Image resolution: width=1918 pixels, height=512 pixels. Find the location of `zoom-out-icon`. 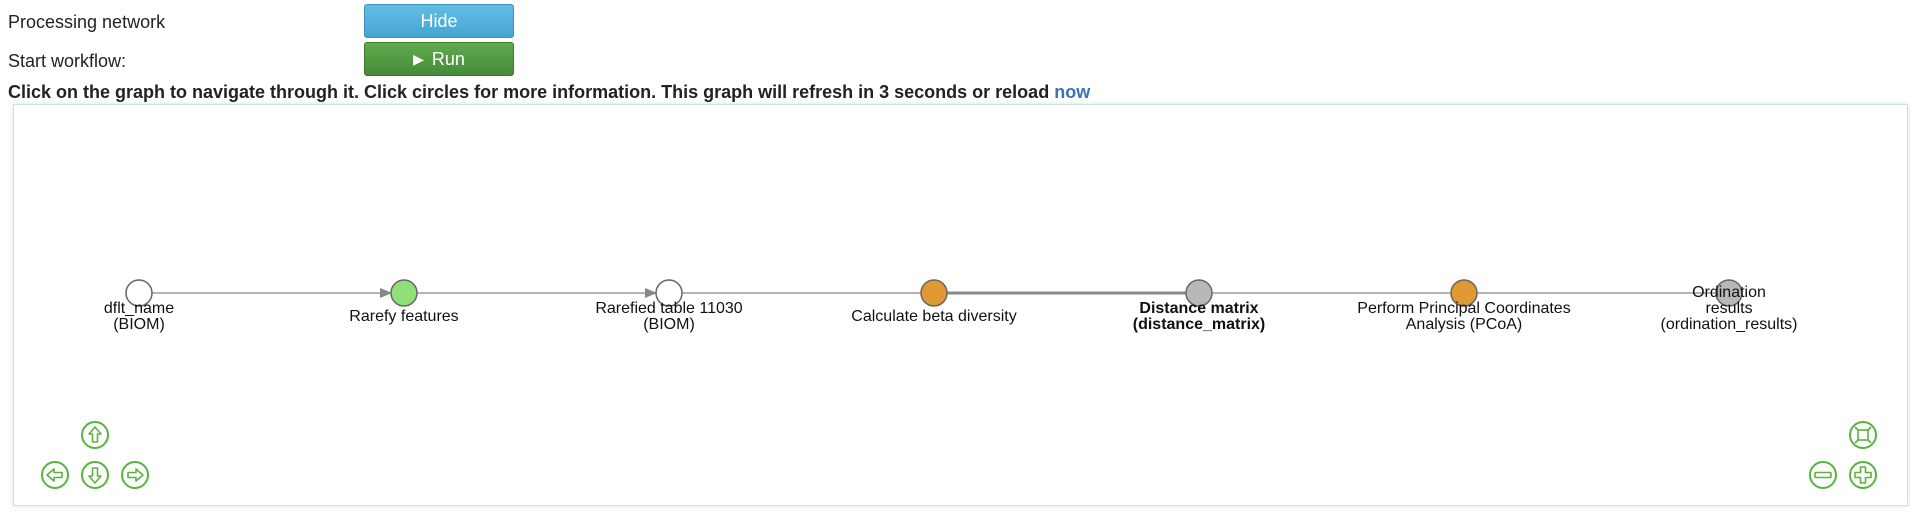

zoom-out-icon is located at coordinates (1823, 475).